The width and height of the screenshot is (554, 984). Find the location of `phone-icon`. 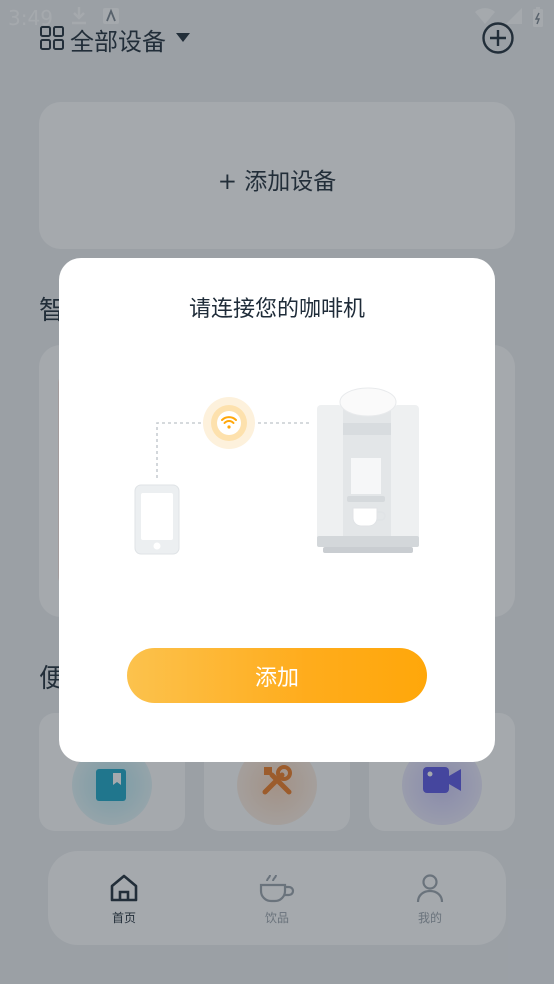

phone-icon is located at coordinates (157, 519).